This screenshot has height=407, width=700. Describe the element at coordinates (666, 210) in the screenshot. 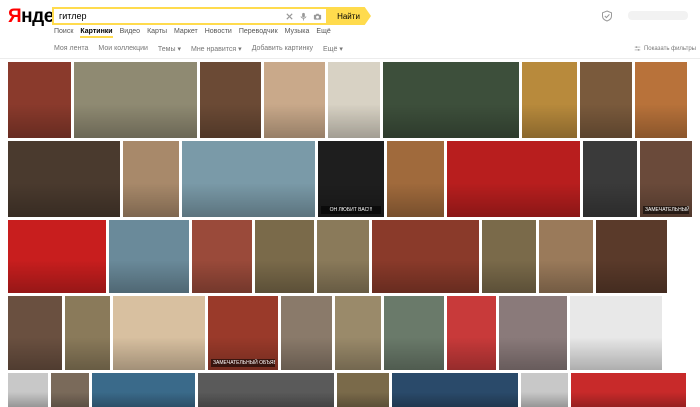

I see `tile-caption: ЗАМЕЧАТЕЛЬНЫЙ ОБЪЯВИ` at that location.